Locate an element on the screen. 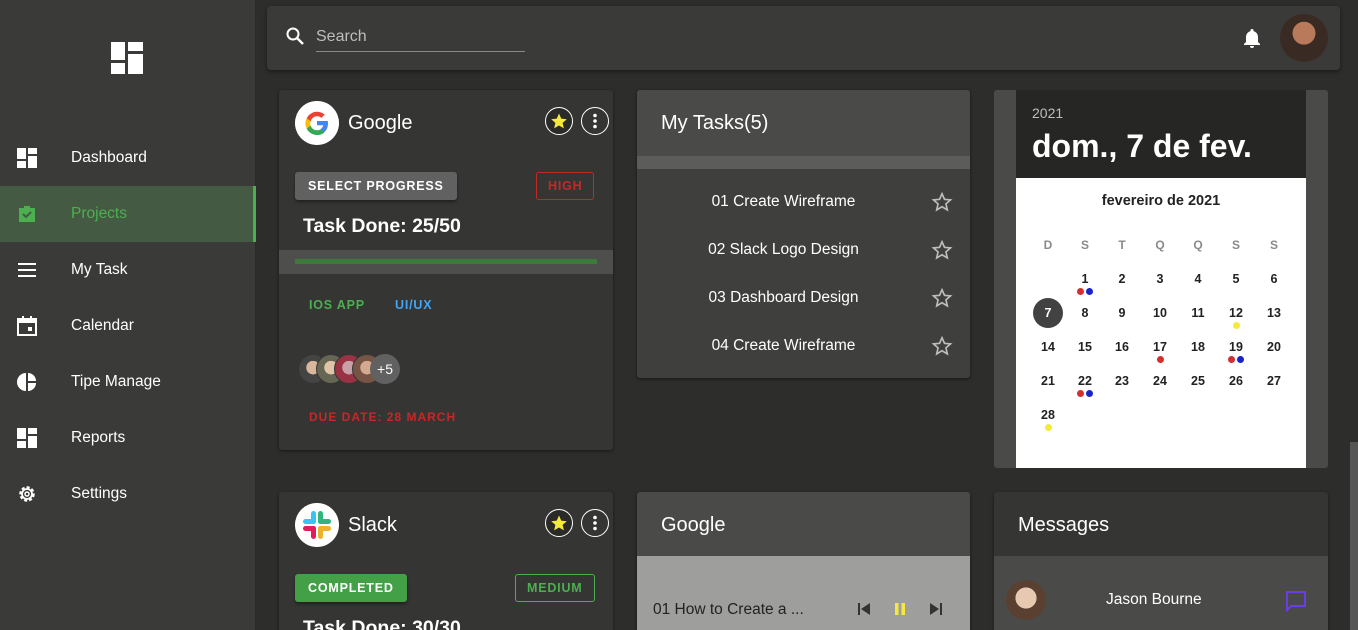 The width and height of the screenshot is (1358, 630). calendar-icon is located at coordinates (27, 326).